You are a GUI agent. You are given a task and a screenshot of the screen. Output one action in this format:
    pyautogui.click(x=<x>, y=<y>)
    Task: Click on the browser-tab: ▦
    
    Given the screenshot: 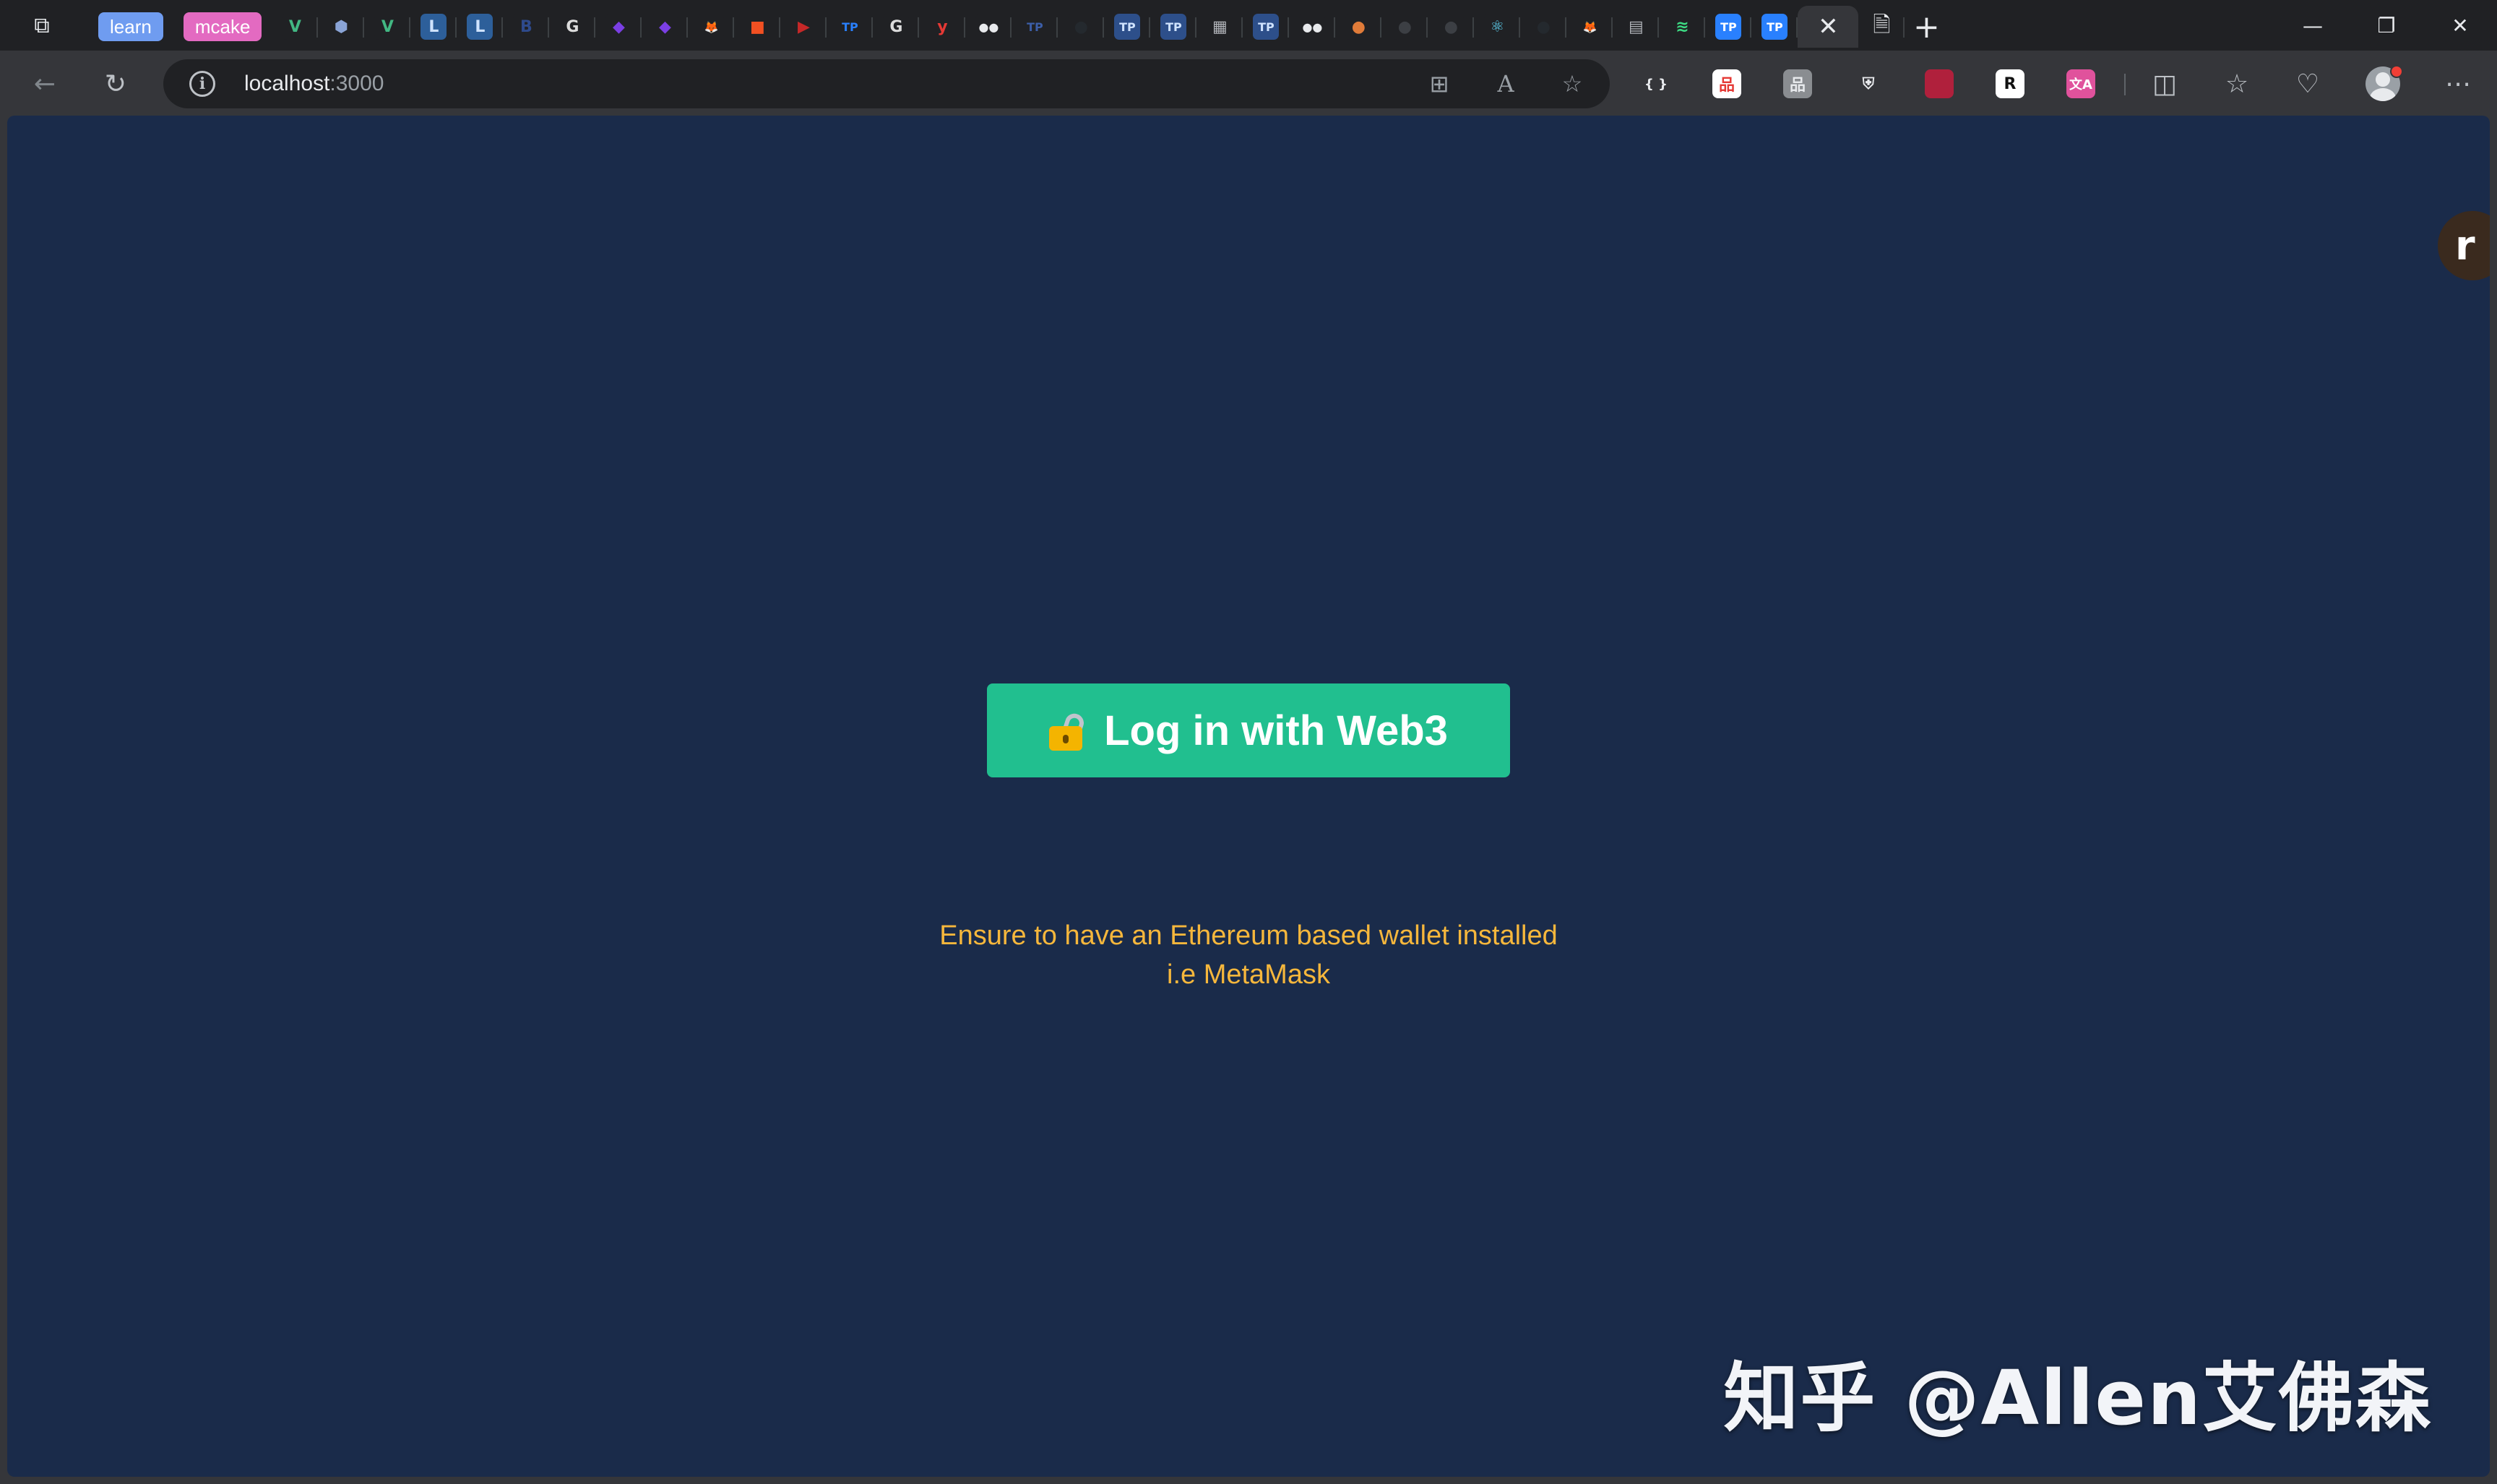 What is the action you would take?
    pyautogui.click(x=1219, y=27)
    